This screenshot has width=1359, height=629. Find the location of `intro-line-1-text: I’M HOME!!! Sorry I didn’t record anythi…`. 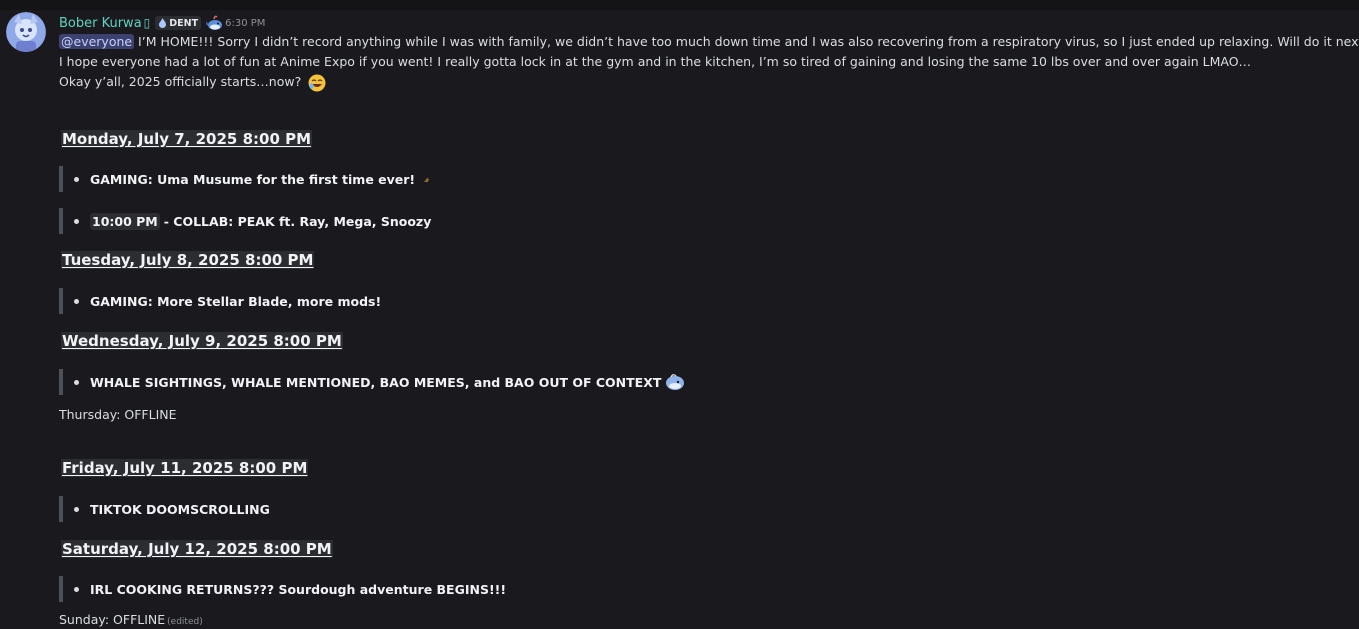

intro-line-1-text: I’M HOME!!! Sorry I didn’t record anythi… is located at coordinates (746, 41).